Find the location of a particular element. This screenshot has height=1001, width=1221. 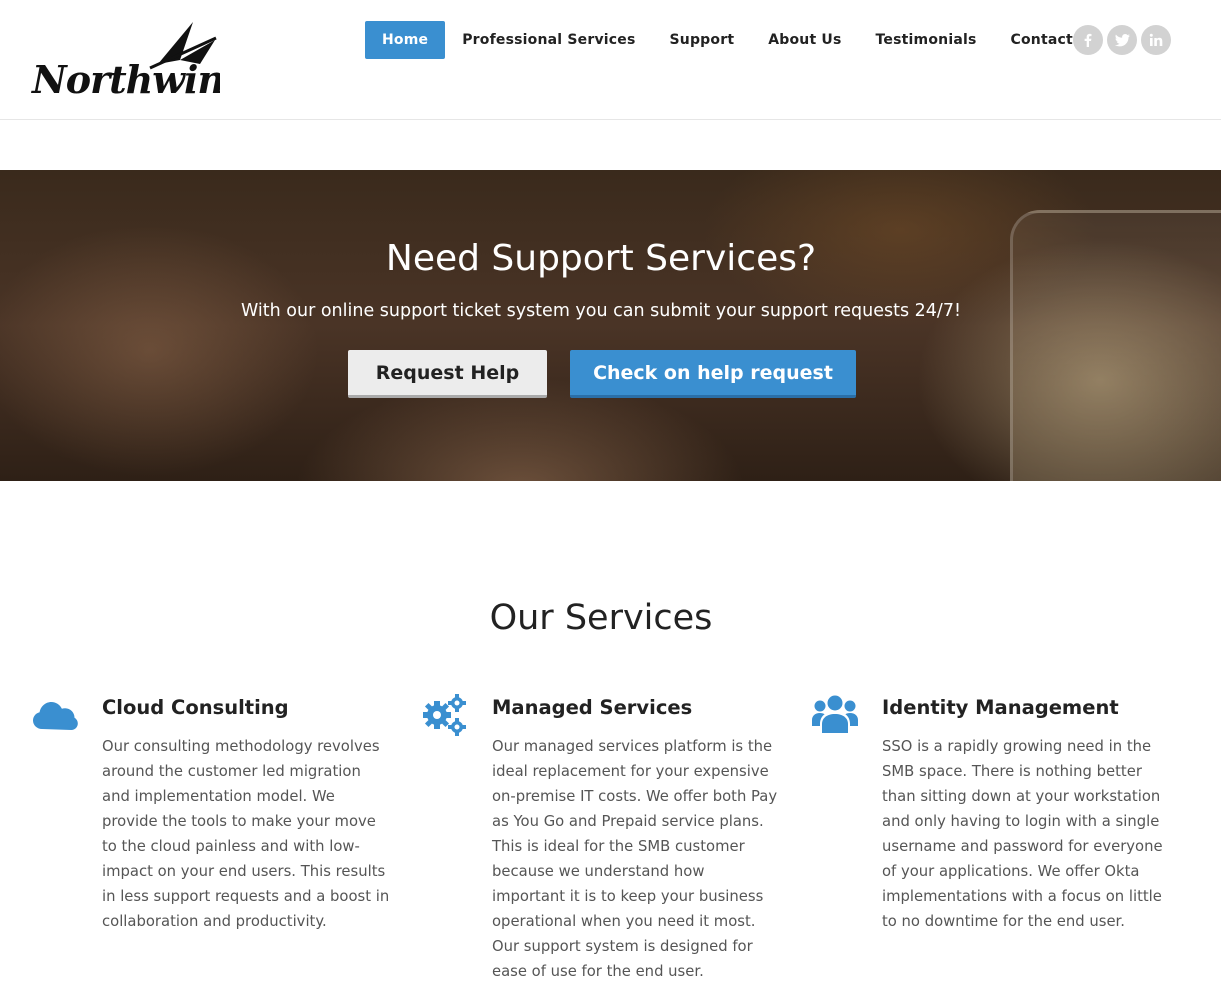

facebook-icon is located at coordinates (1088, 40).